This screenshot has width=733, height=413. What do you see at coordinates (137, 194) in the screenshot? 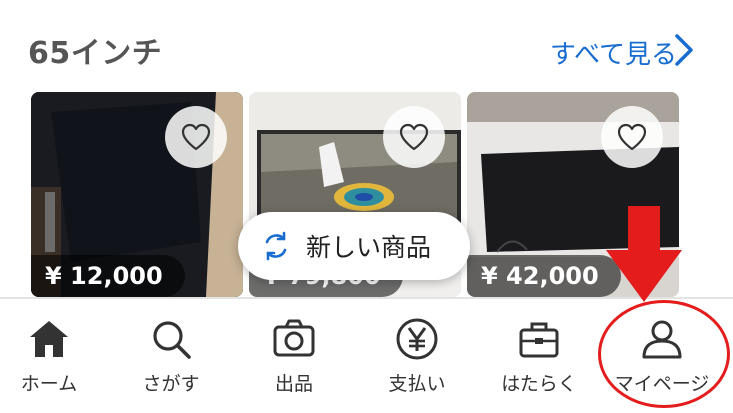
I see `item-card: ¥ 12,000` at bounding box center [137, 194].